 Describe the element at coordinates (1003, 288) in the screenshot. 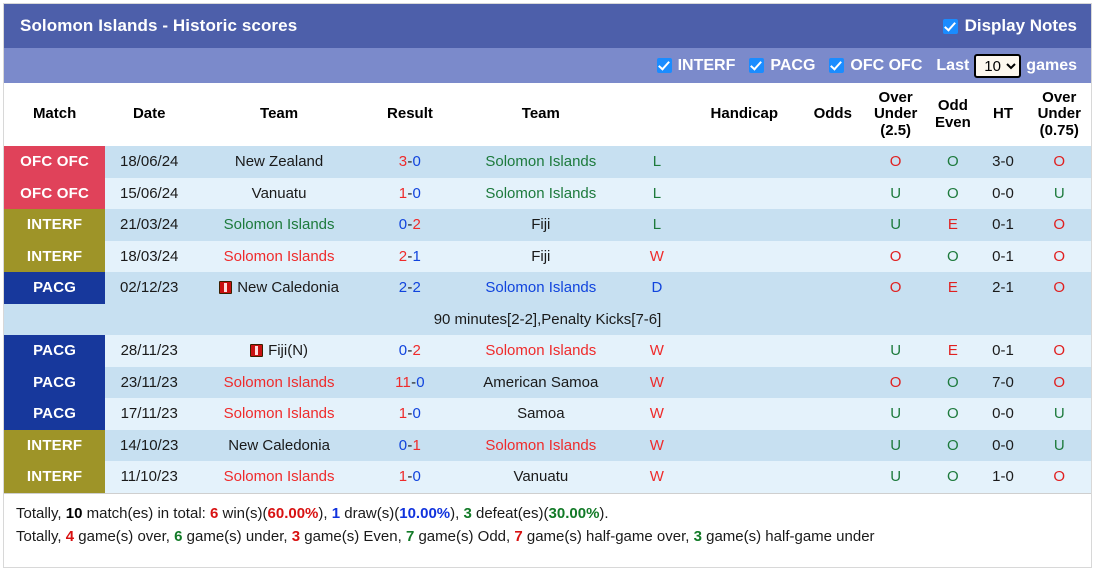

I see `half-time-score: 2-1` at that location.